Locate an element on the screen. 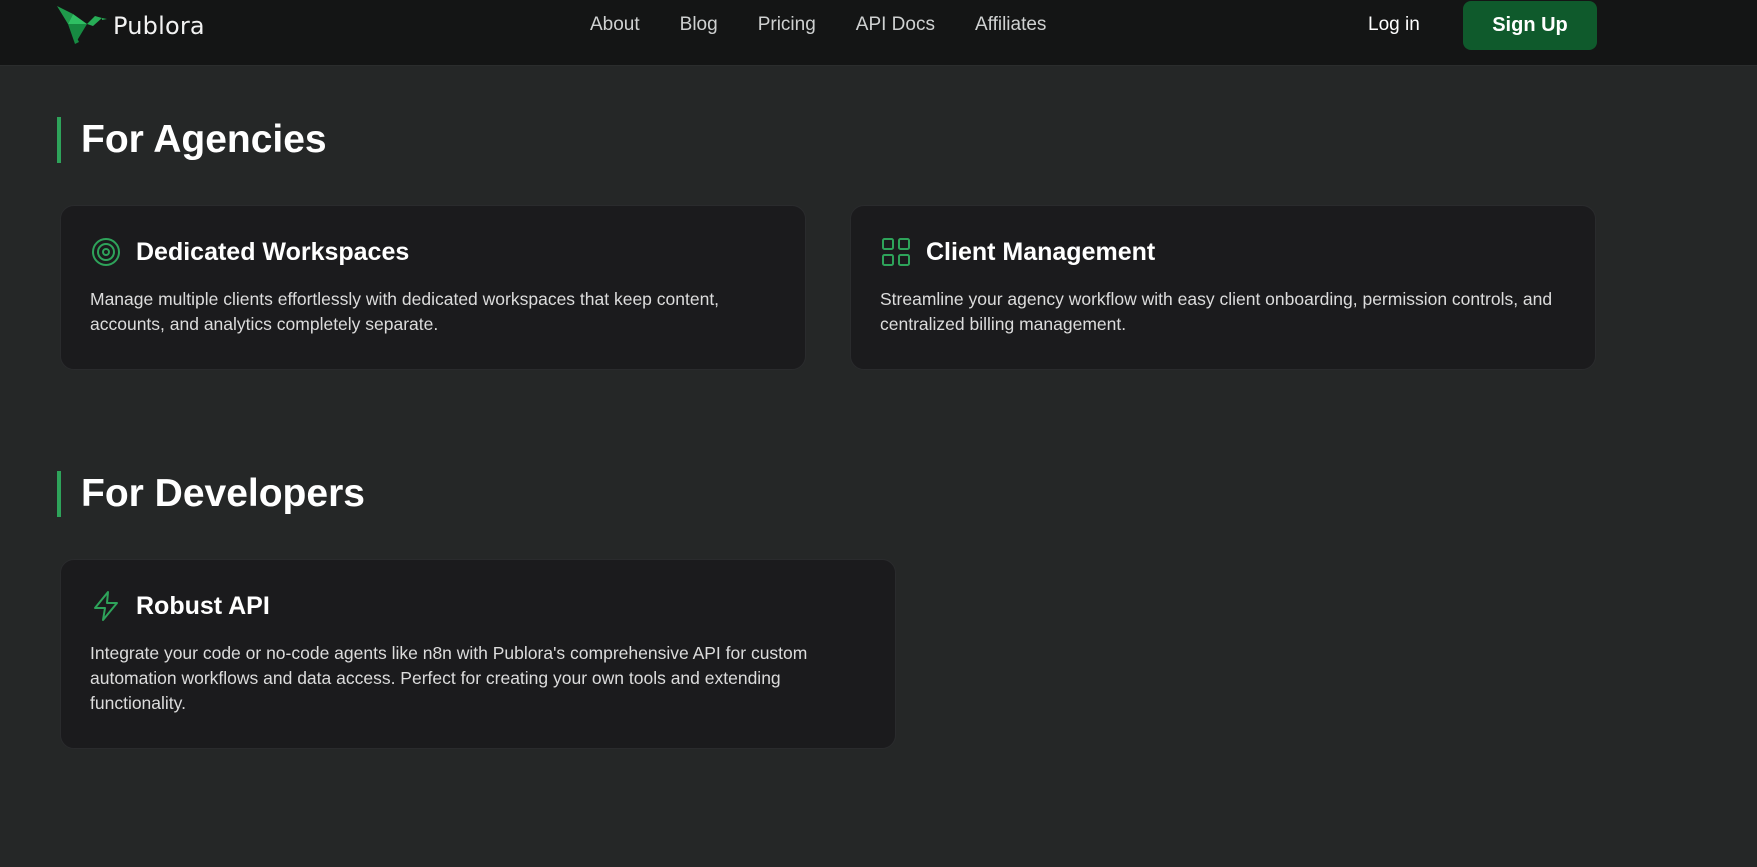 This screenshot has width=1757, height=867. card-header: Client Management is located at coordinates (1223, 252).